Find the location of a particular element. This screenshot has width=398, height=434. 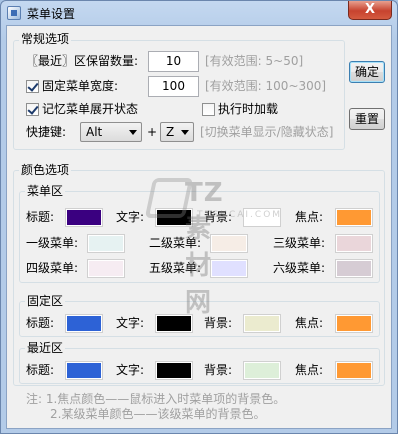

hotkey-plus: + is located at coordinates (152, 132).